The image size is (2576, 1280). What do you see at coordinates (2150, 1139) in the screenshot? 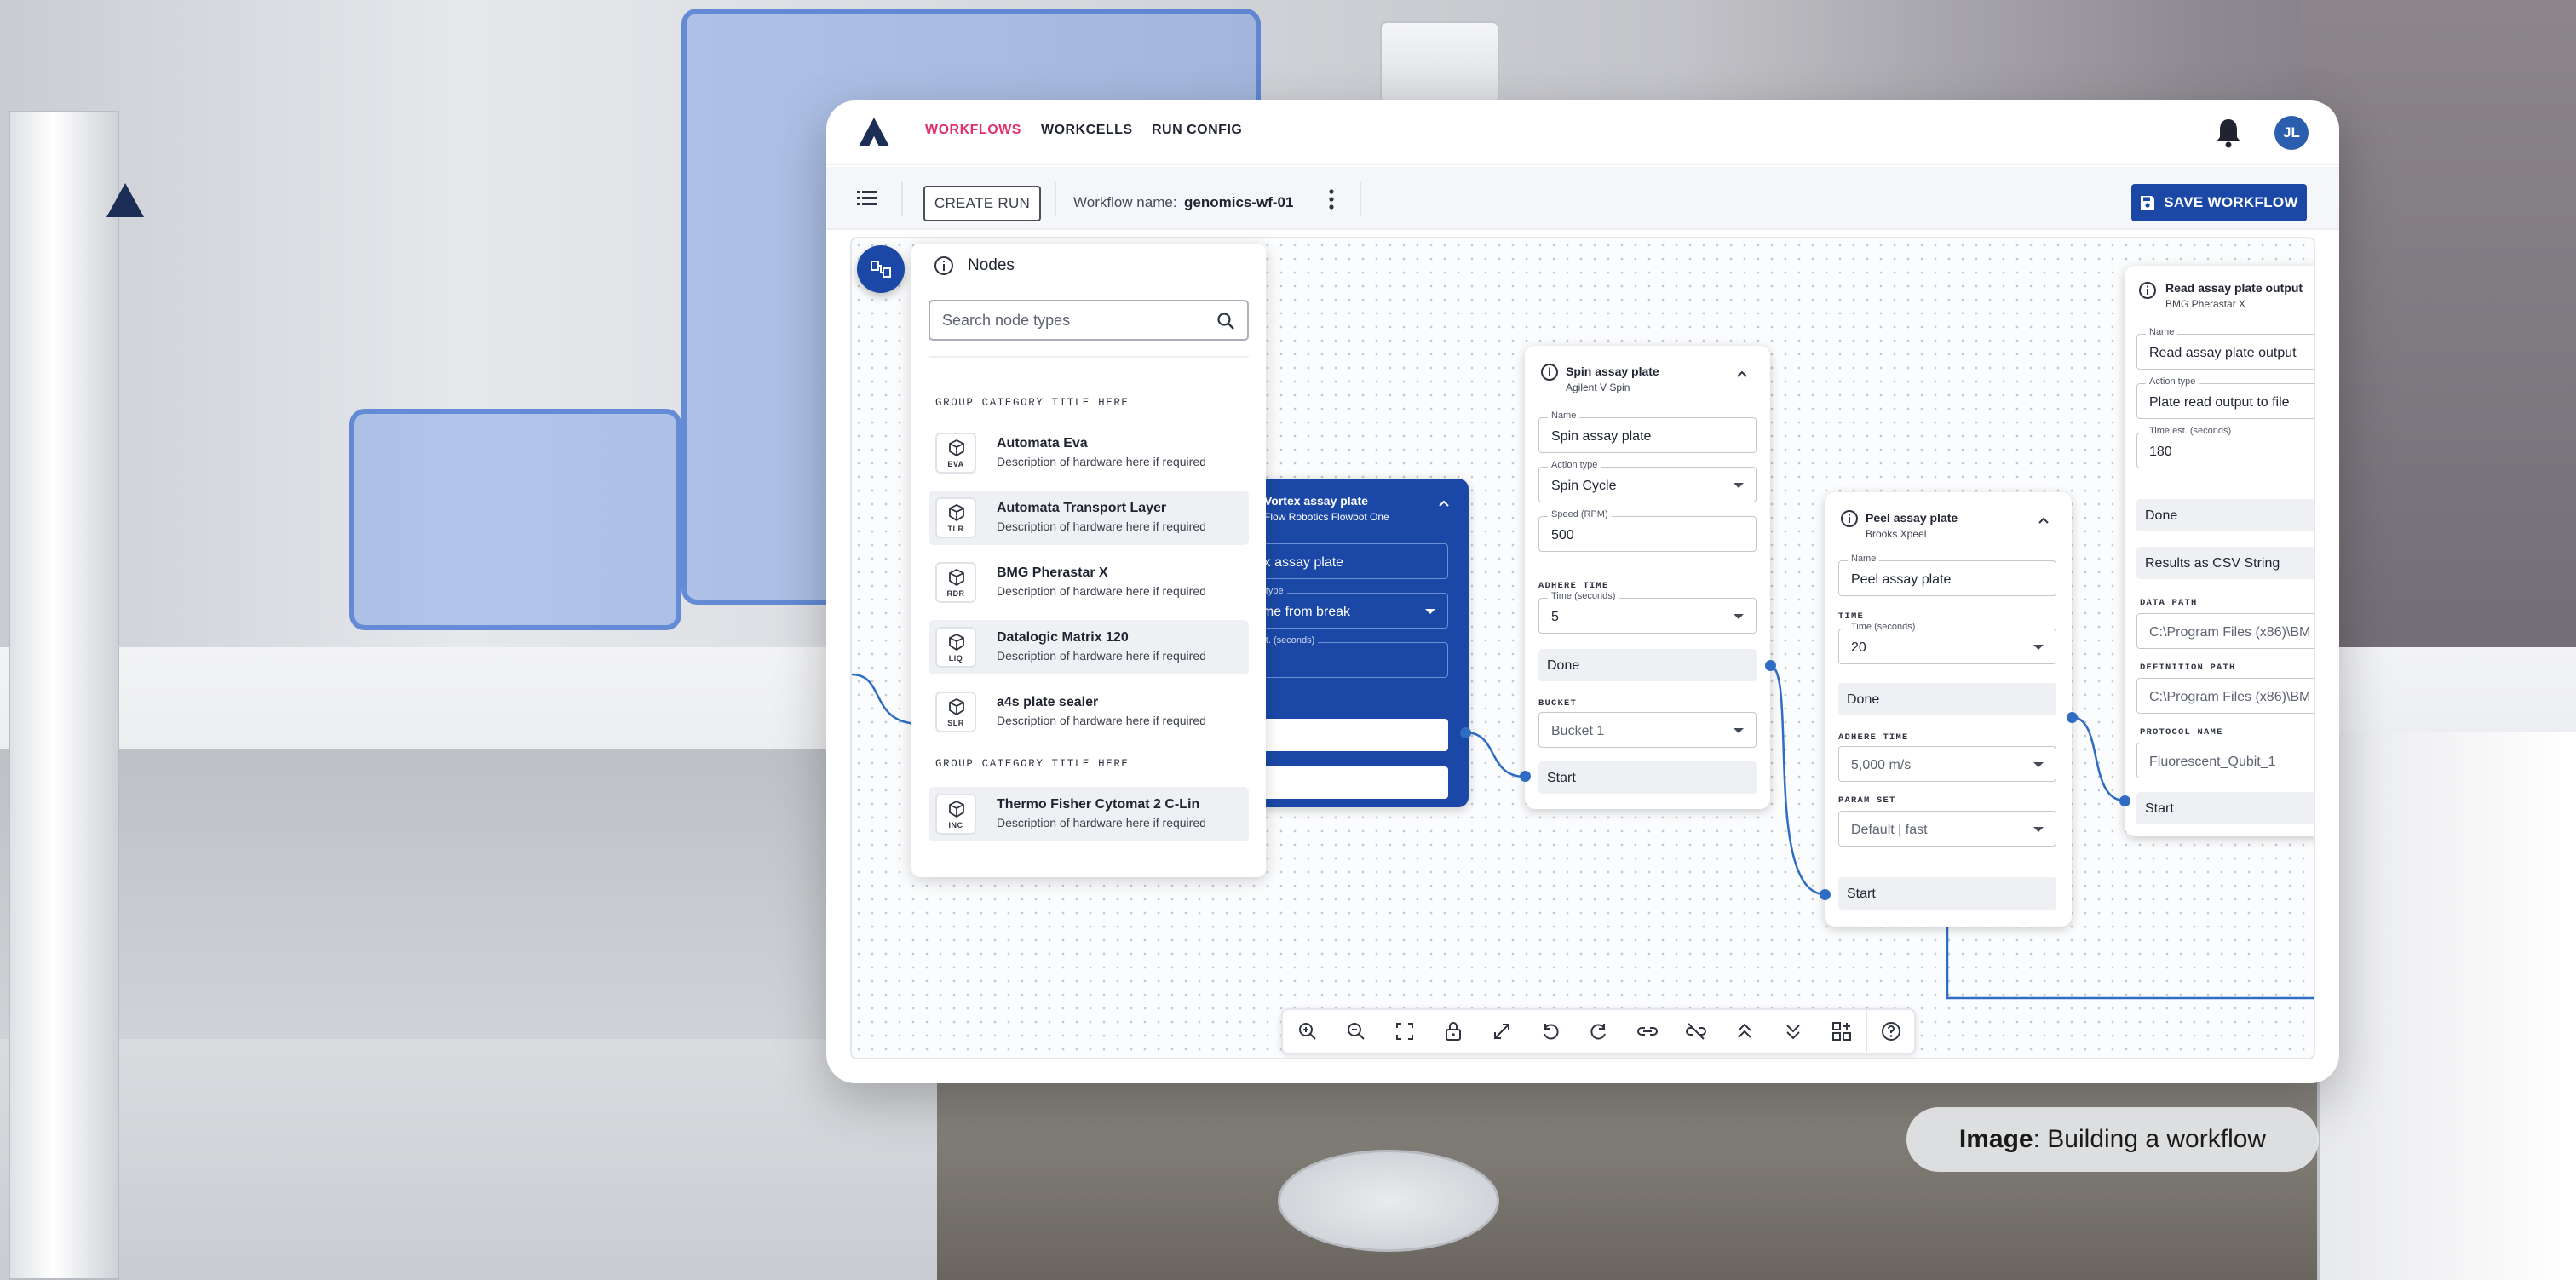
I see `caption-text: : Building a workflow` at bounding box center [2150, 1139].